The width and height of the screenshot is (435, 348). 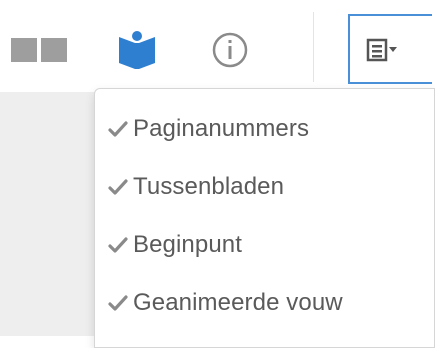 I want to click on menu-item-label: Geanimeerde vouw, so click(x=238, y=302).